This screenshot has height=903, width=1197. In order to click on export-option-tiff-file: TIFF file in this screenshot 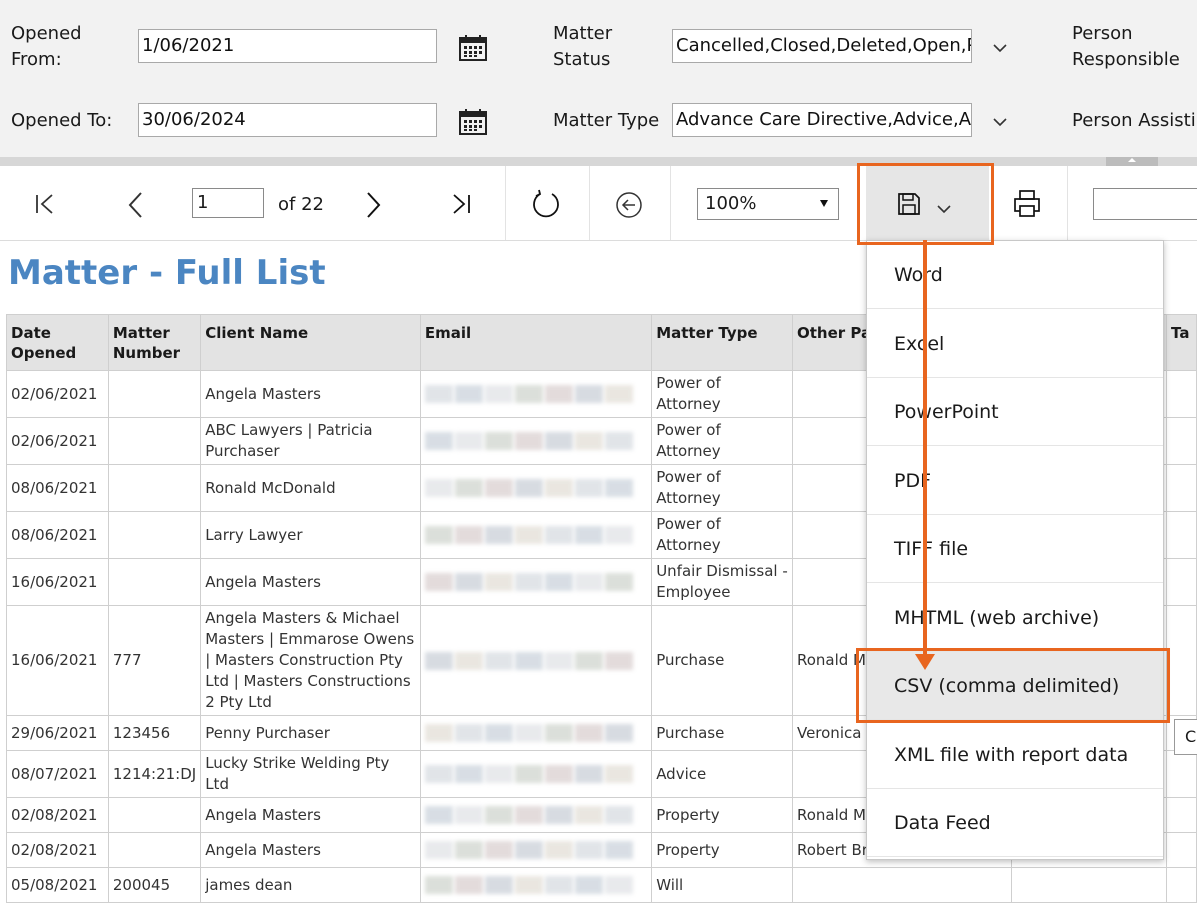, I will do `click(1015, 549)`.